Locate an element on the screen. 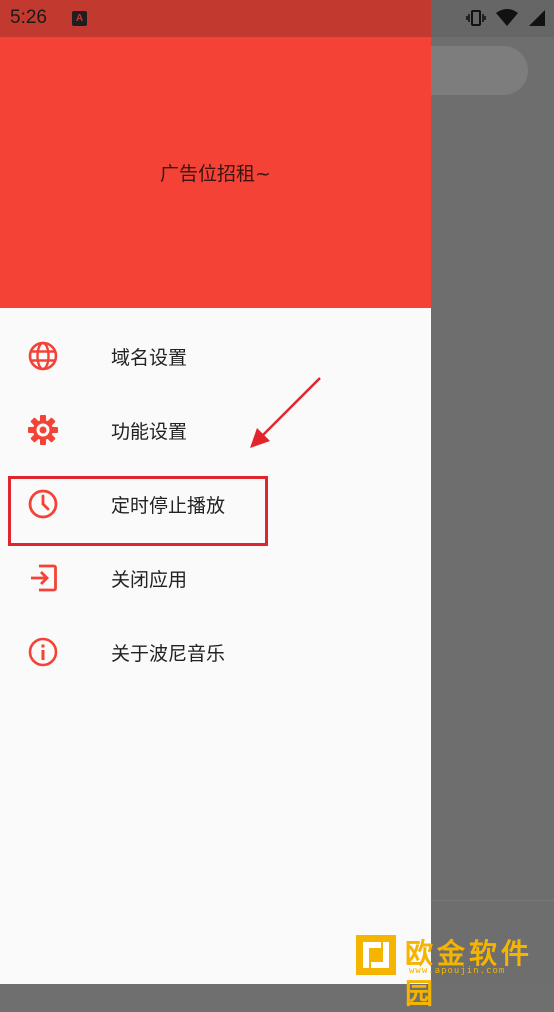 The image size is (554, 1012). menu-item-label: 域名设置 is located at coordinates (149, 358).